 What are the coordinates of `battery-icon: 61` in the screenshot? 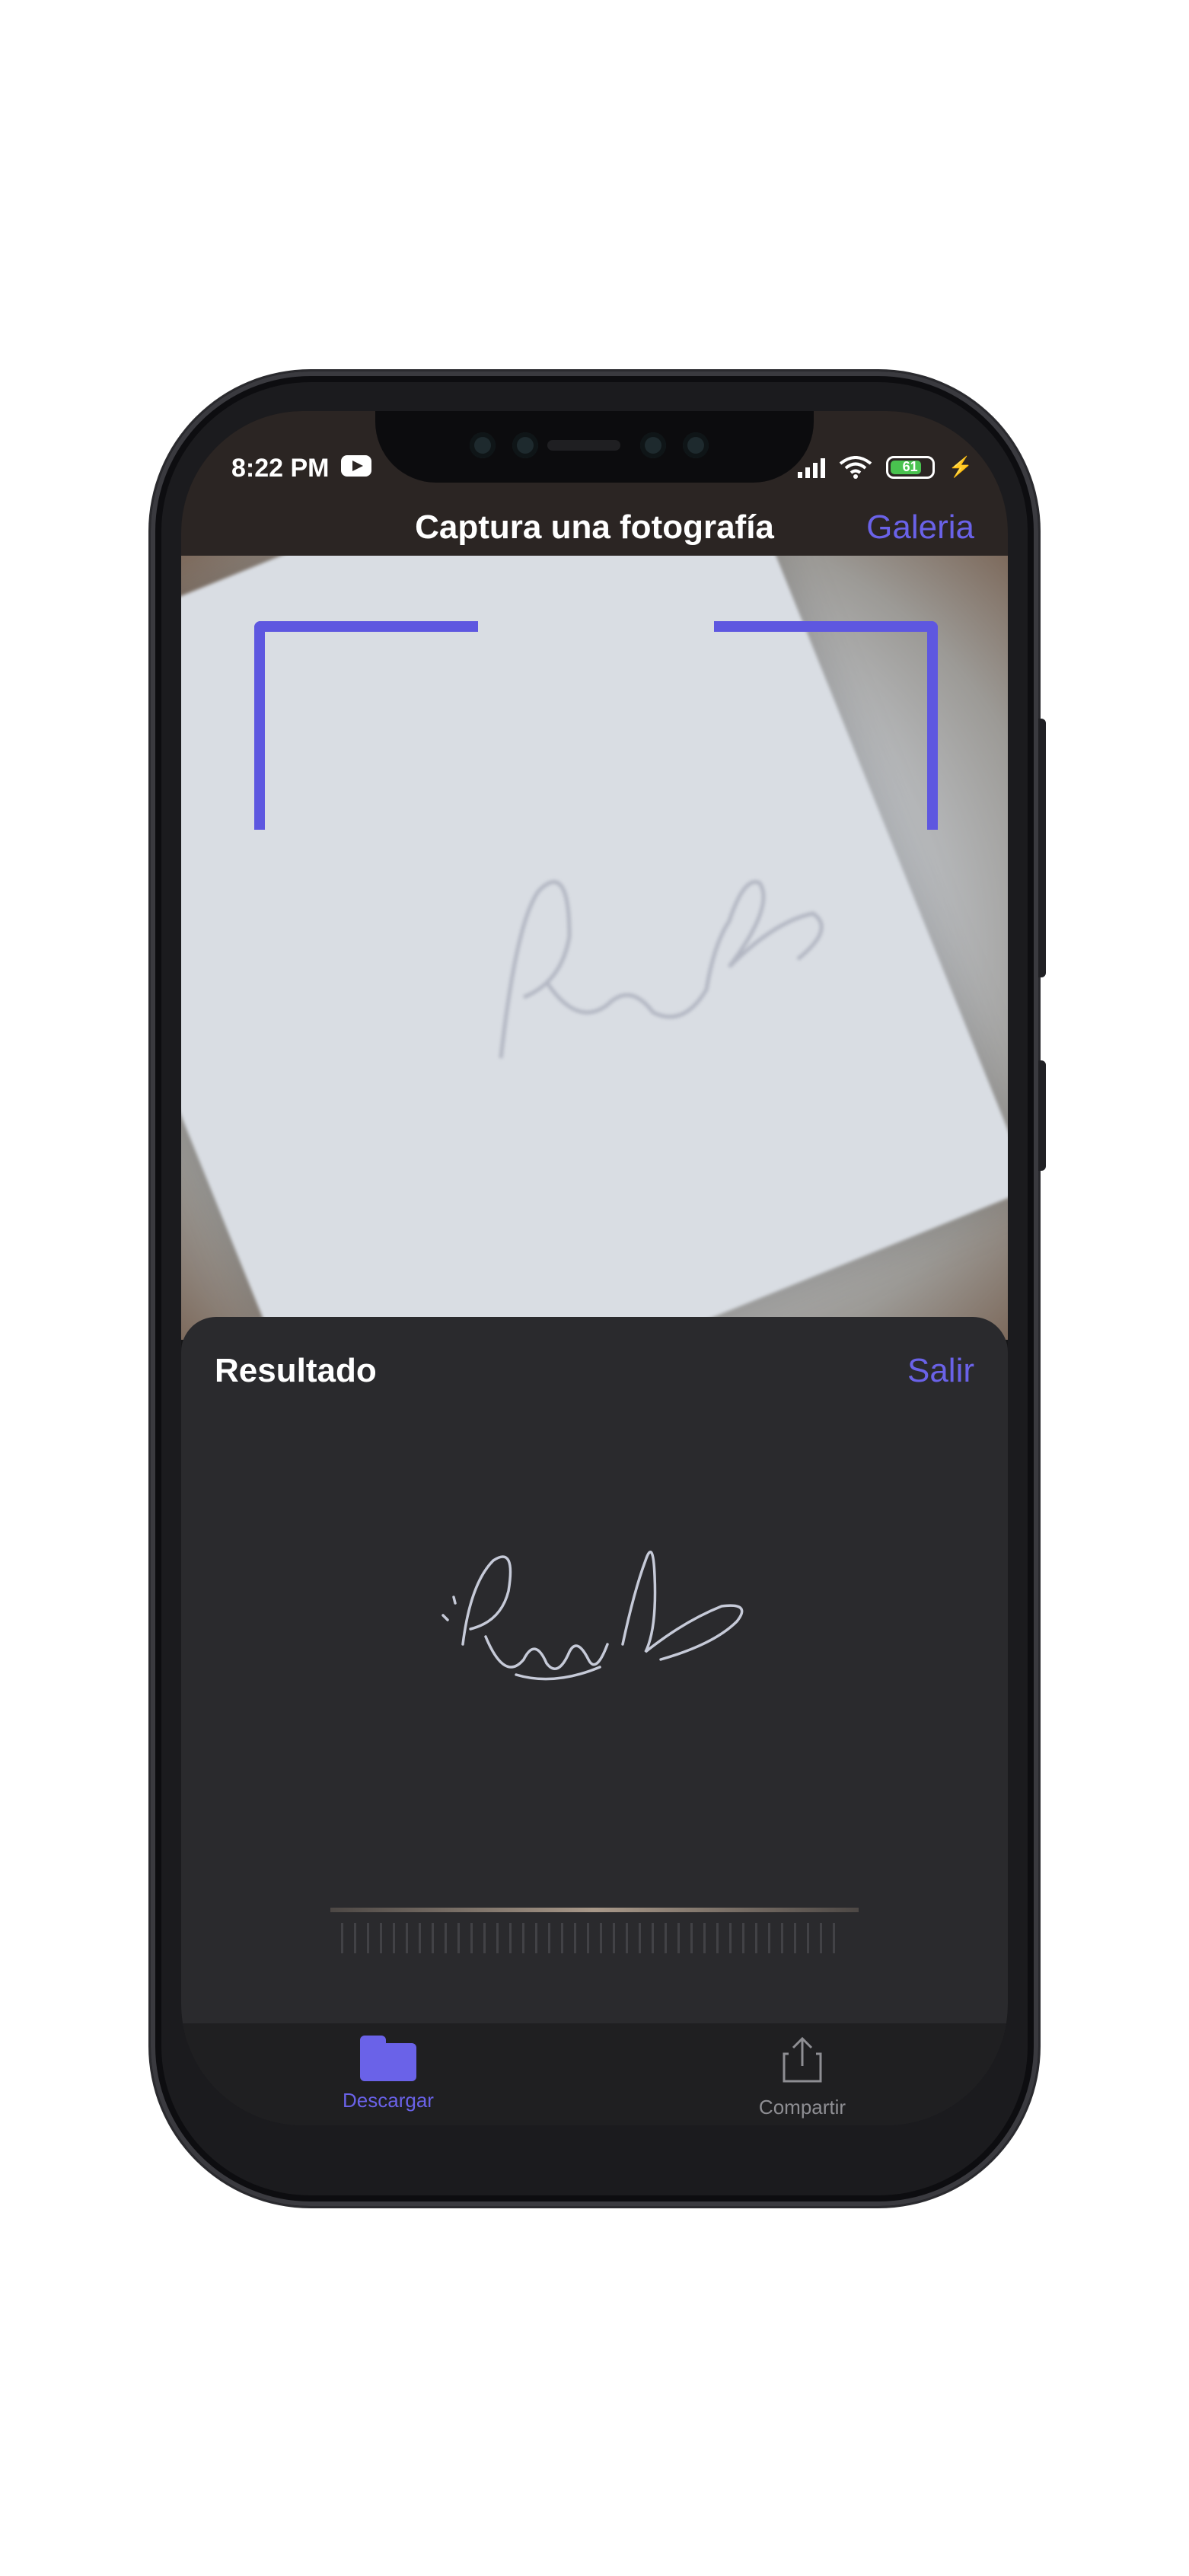 It's located at (910, 467).